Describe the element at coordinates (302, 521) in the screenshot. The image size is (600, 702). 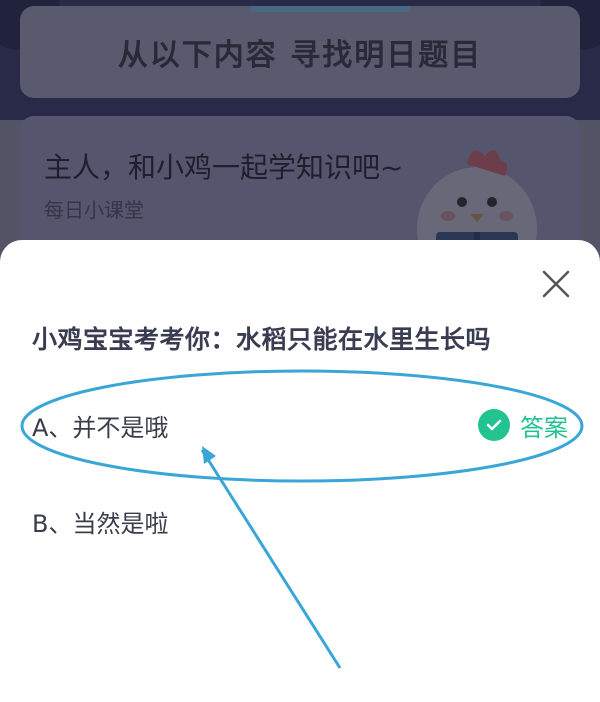
I see `option-b: B、当然是啦` at that location.